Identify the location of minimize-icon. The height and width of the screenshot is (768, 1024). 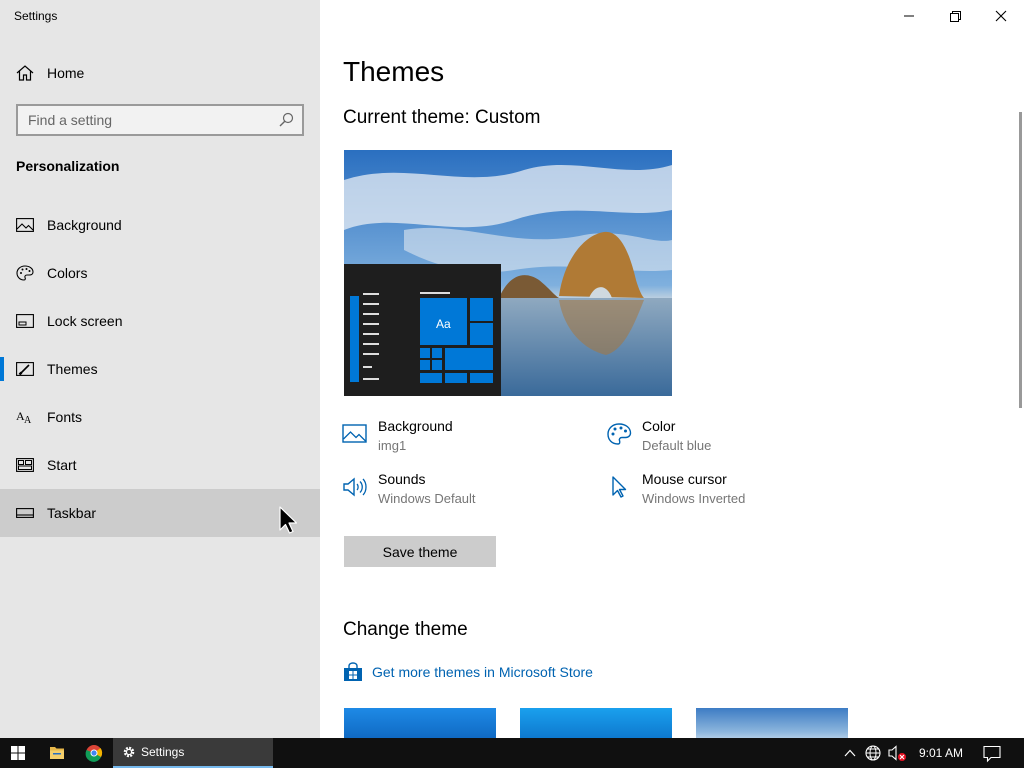
(909, 16).